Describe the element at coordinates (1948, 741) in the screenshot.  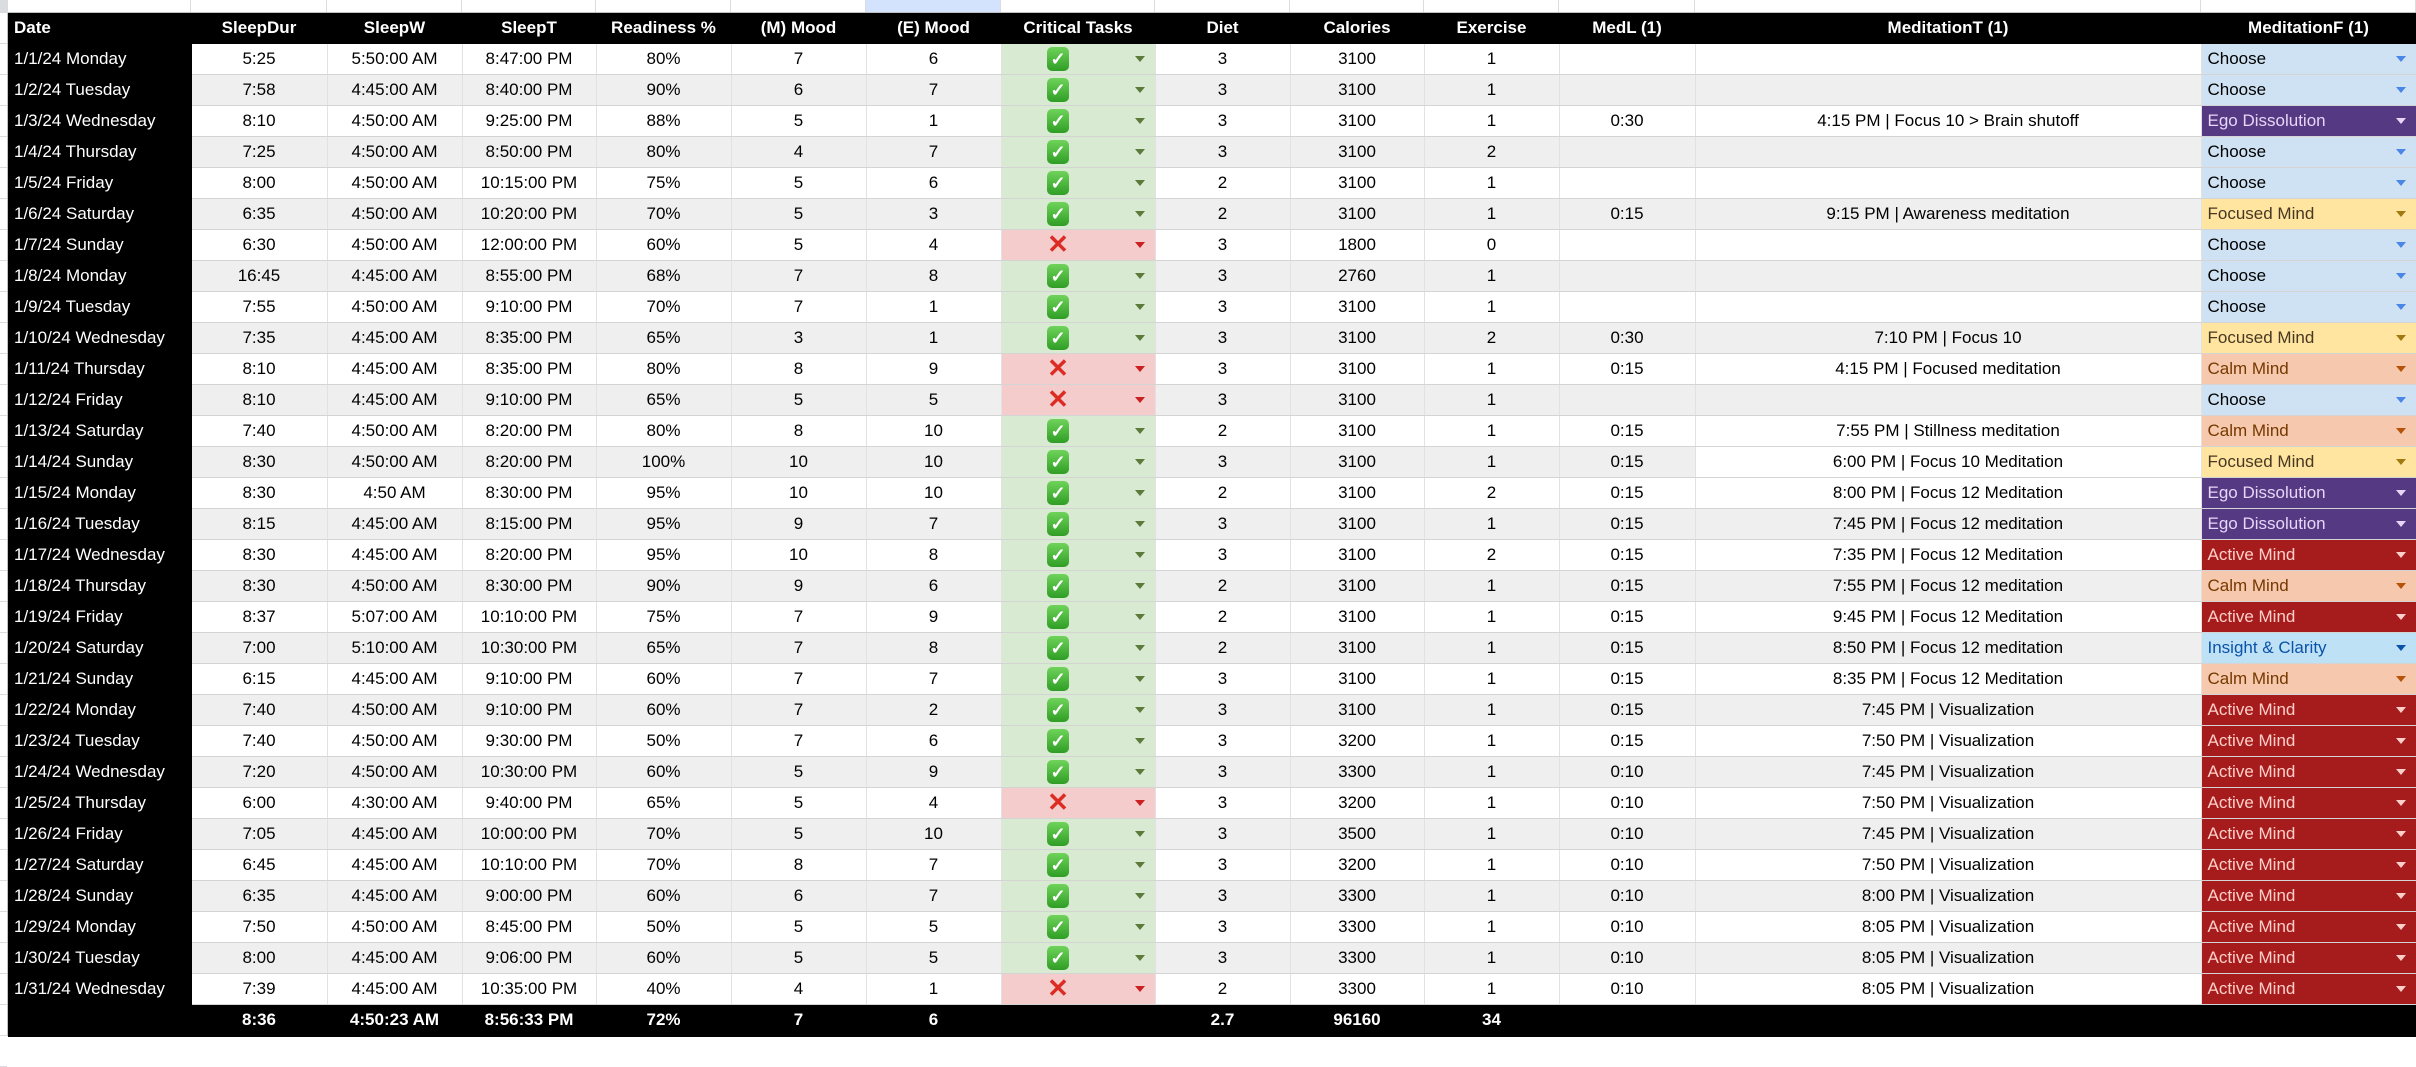
I see `cell-meditation-time: 7:50 PM | Visualization` at that location.